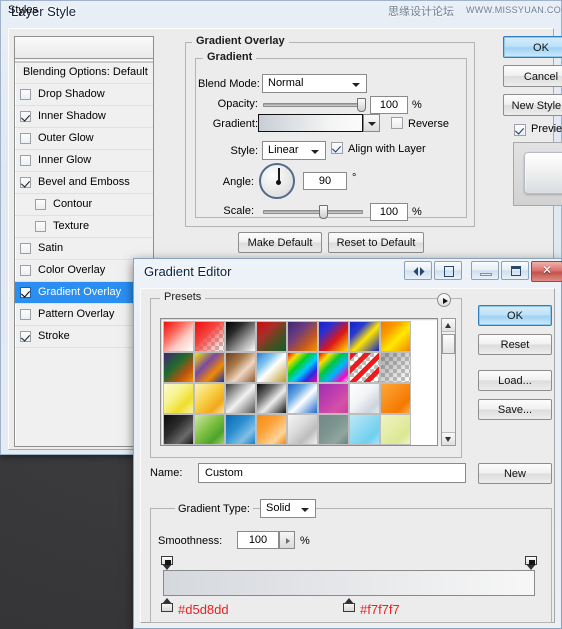  What do you see at coordinates (209, 398) in the screenshot?
I see `preset-swatch-yellow-orange-dotted` at bounding box center [209, 398].